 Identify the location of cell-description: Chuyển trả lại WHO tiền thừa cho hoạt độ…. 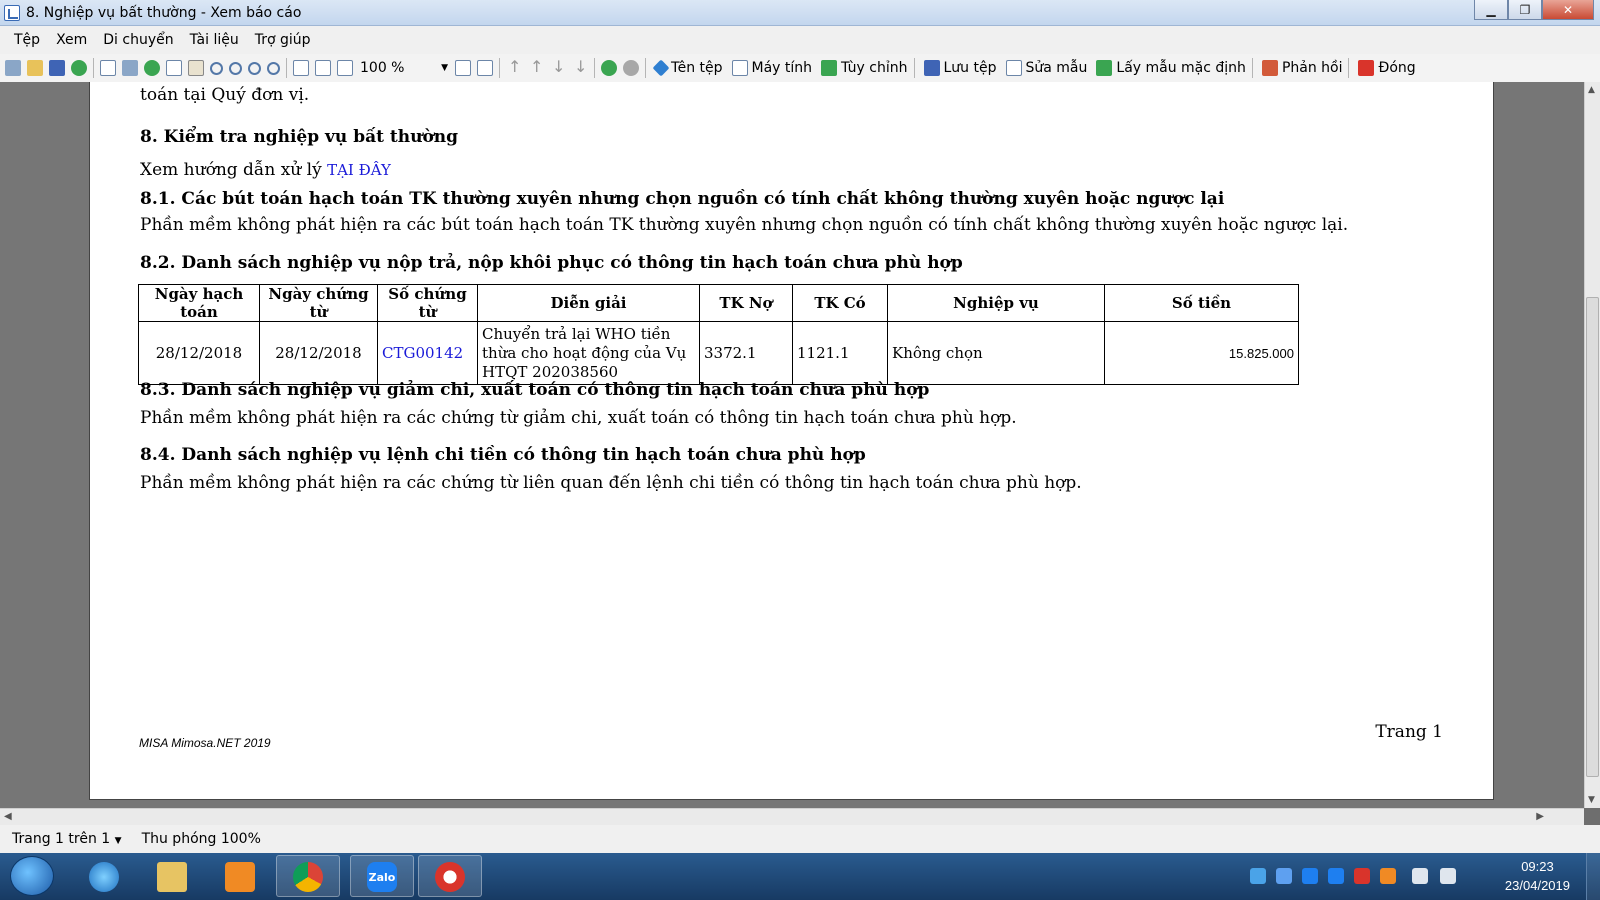
(588, 353).